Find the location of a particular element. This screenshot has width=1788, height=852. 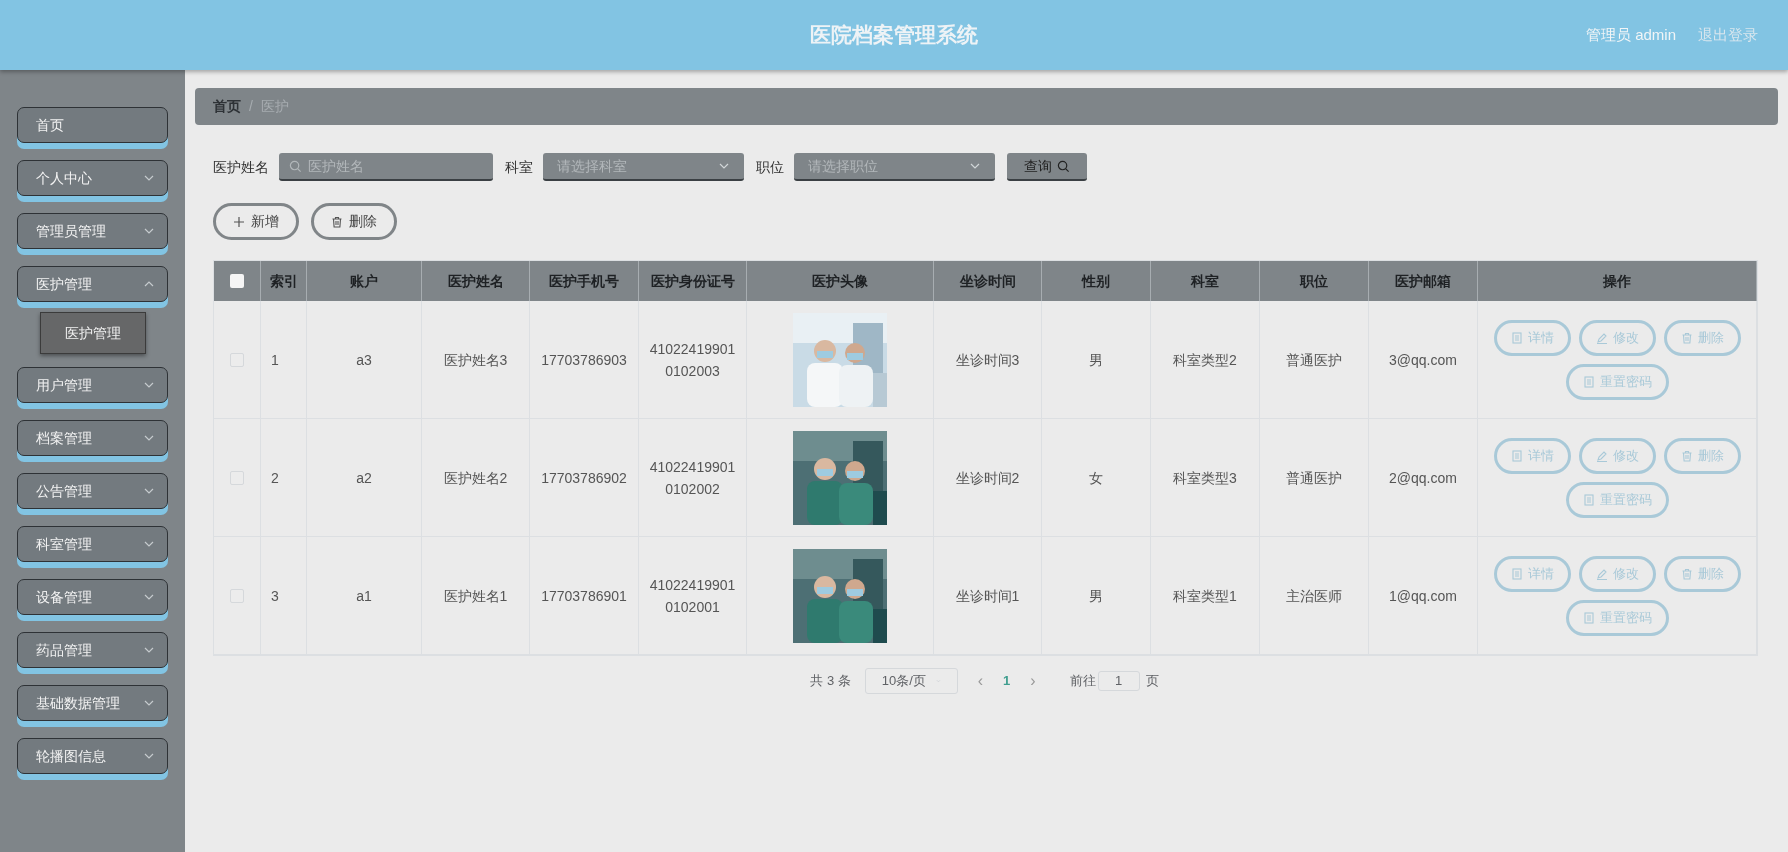

total-count: 共 3 条 is located at coordinates (830, 681).